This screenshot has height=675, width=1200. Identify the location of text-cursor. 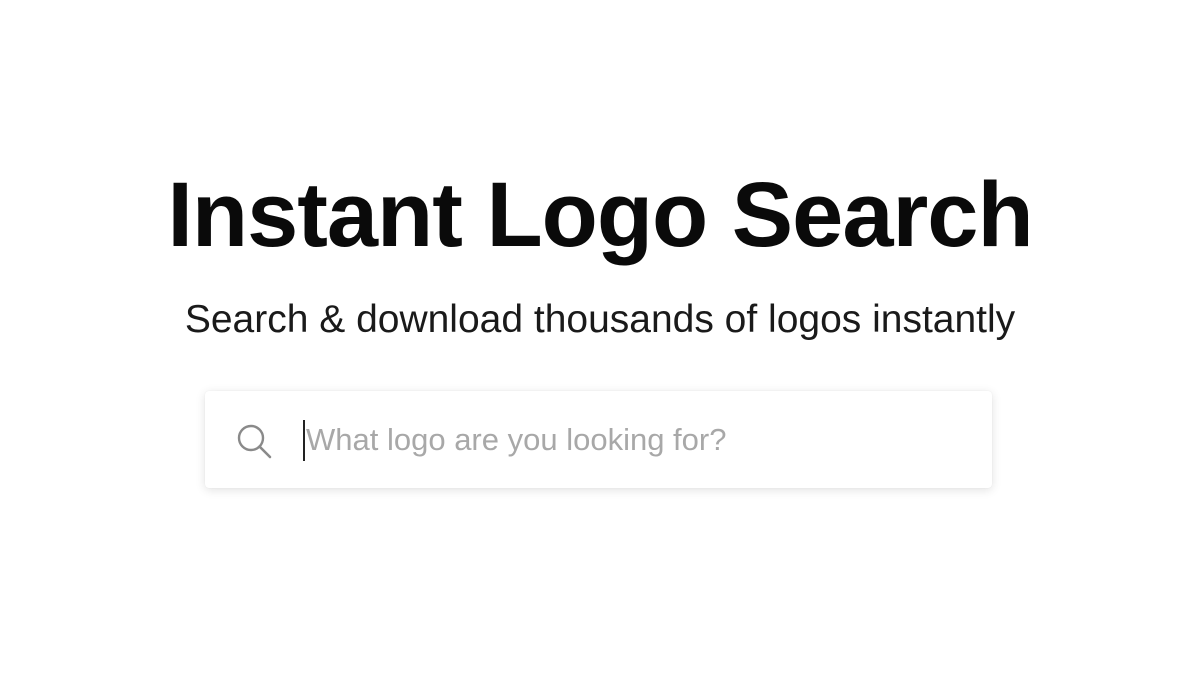
(304, 440).